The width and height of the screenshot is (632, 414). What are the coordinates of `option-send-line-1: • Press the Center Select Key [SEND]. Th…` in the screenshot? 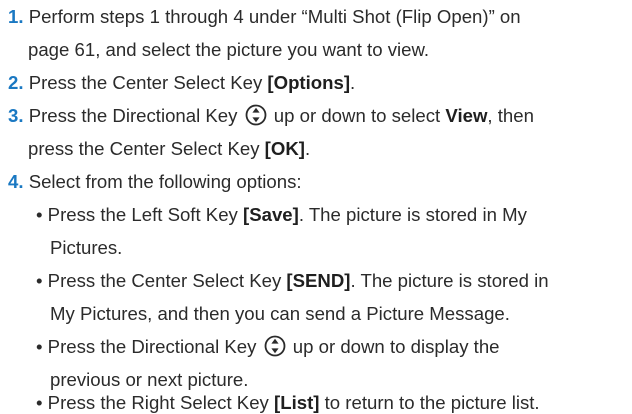 It's located at (292, 280).